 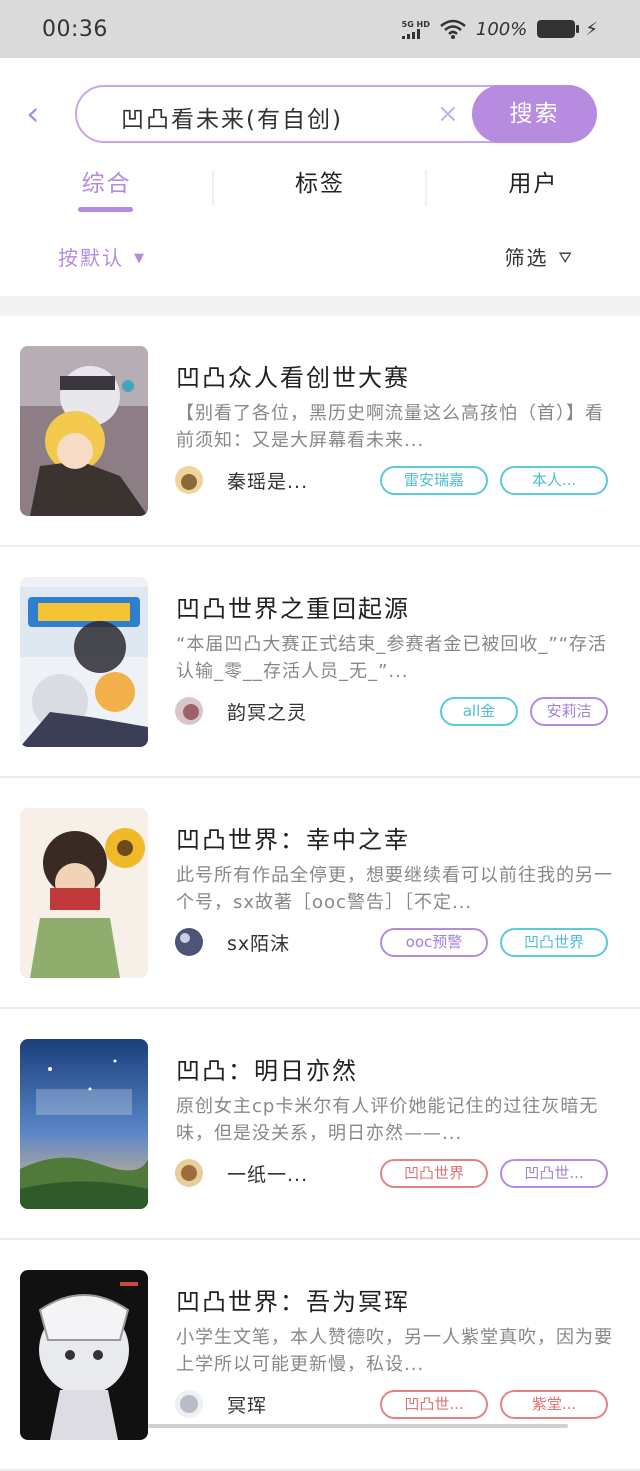 I want to click on tag-chip: 雷安瑞嘉, so click(x=434, y=480).